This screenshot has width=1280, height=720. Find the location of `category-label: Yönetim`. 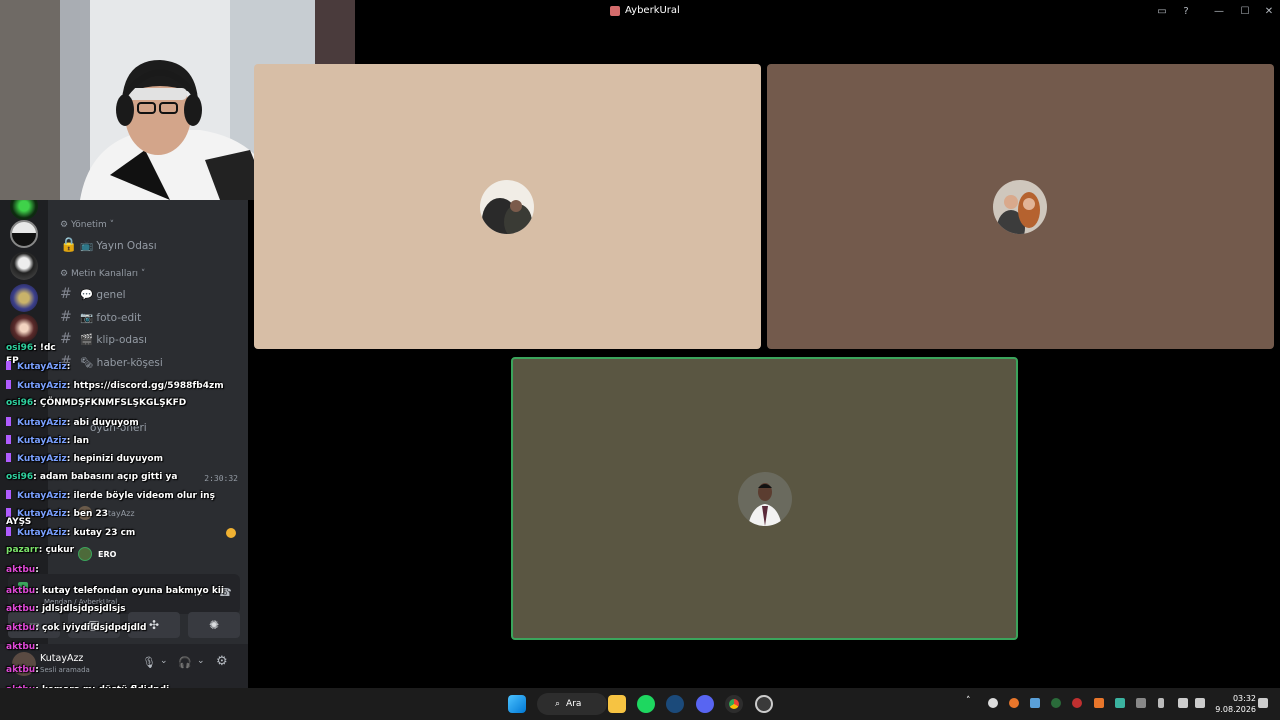

category-label: Yönetim is located at coordinates (88, 225).